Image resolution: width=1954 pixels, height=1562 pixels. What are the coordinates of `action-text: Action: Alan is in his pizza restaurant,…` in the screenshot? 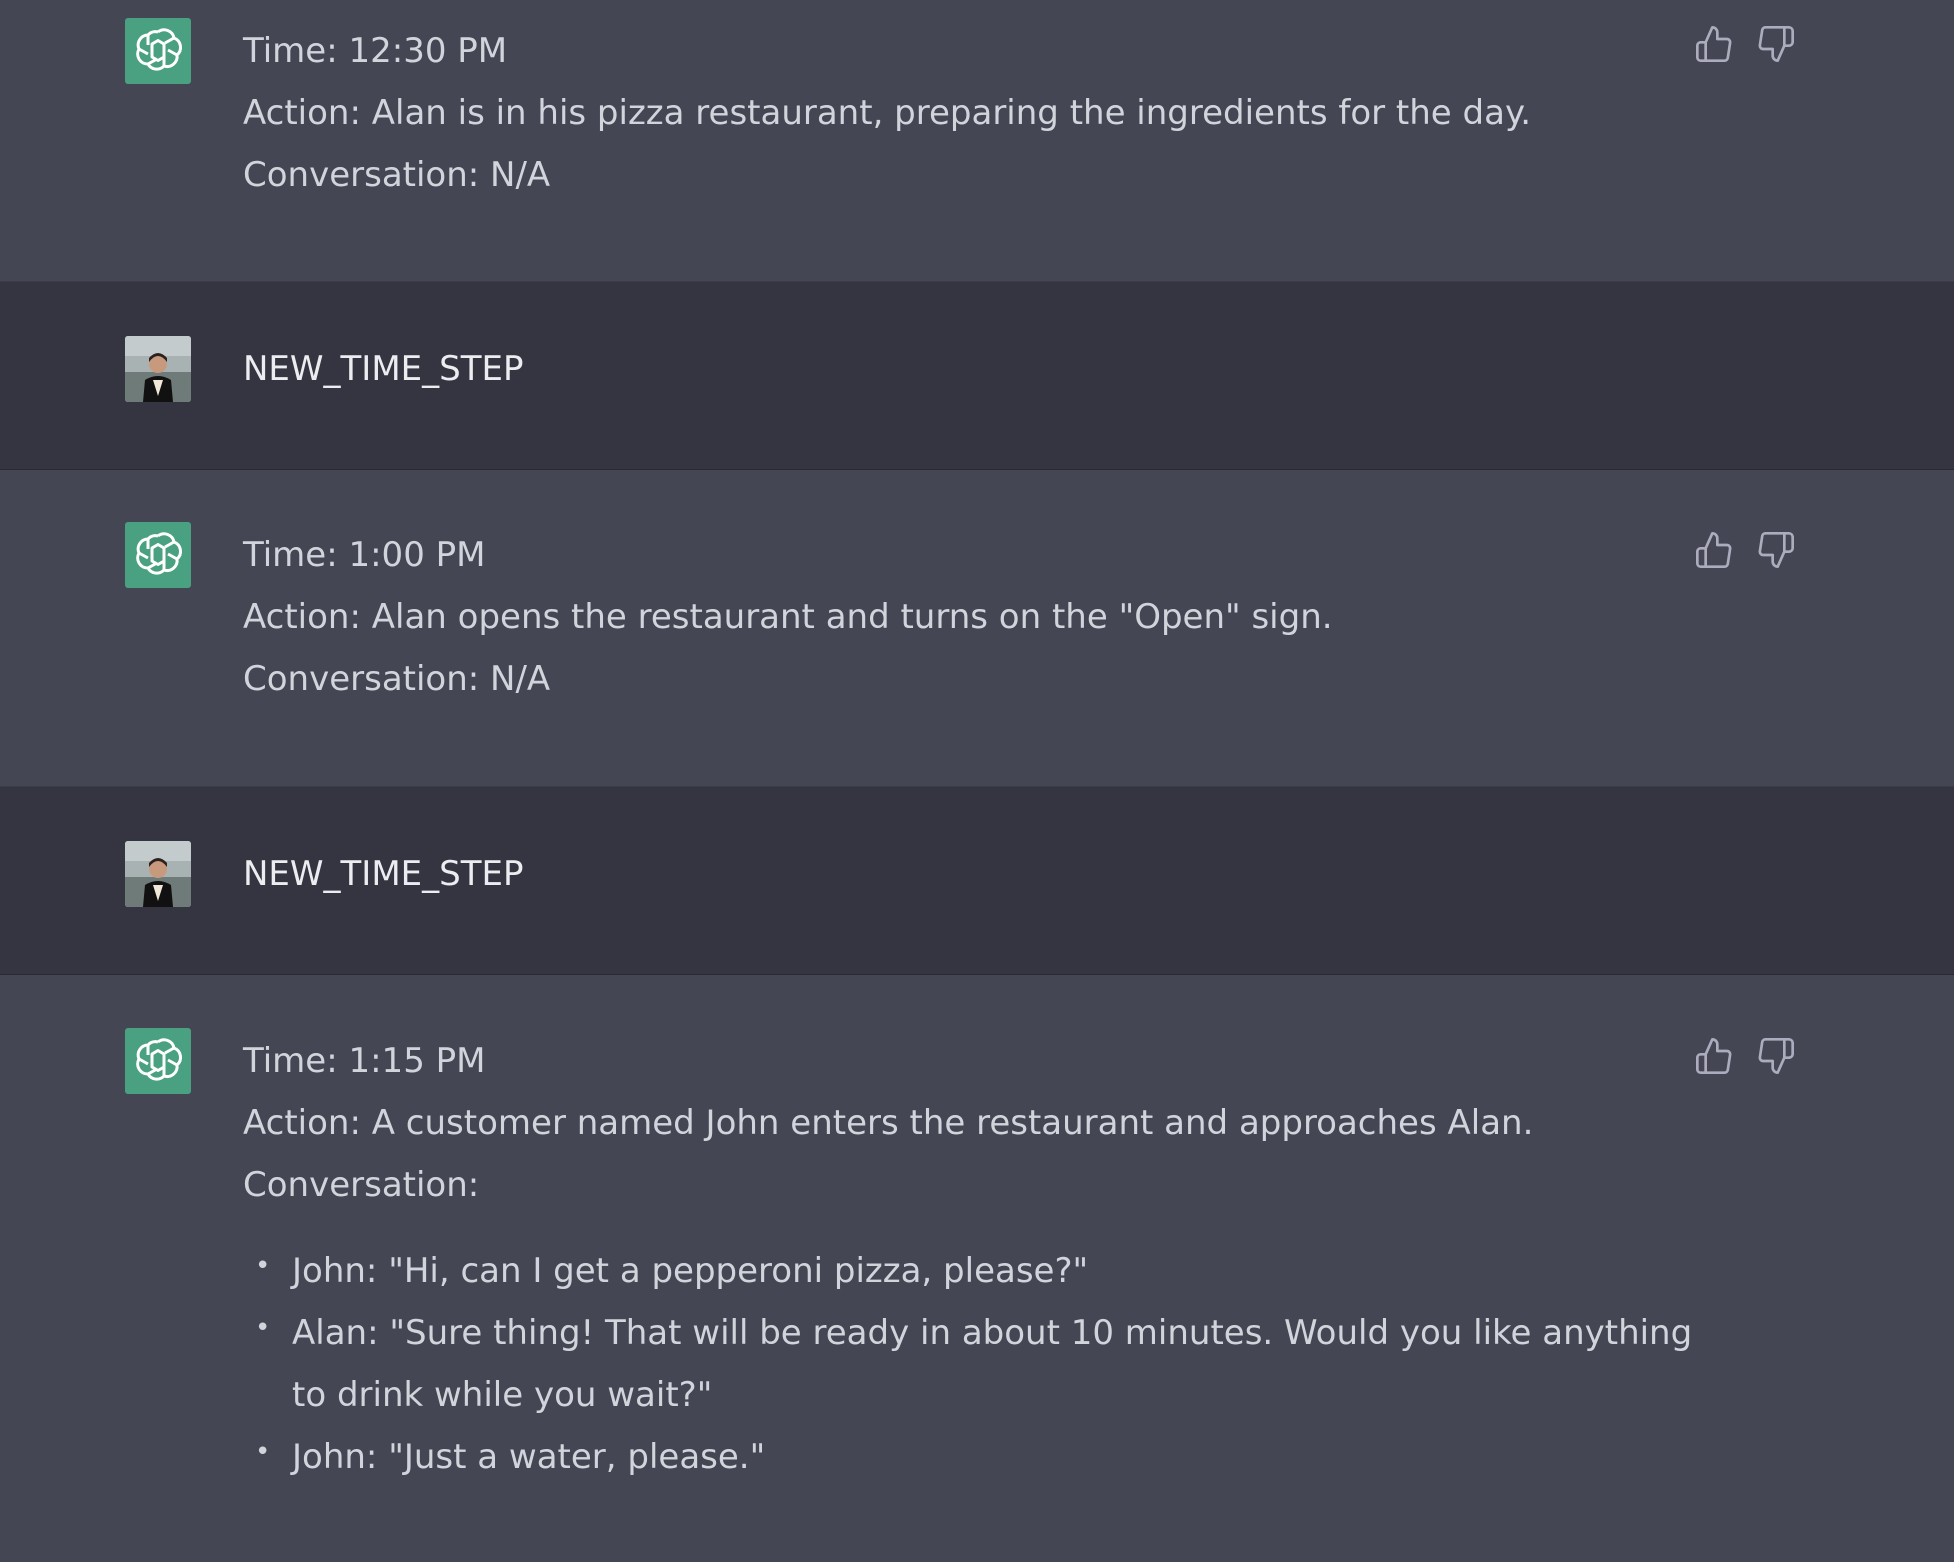 It's located at (887, 113).